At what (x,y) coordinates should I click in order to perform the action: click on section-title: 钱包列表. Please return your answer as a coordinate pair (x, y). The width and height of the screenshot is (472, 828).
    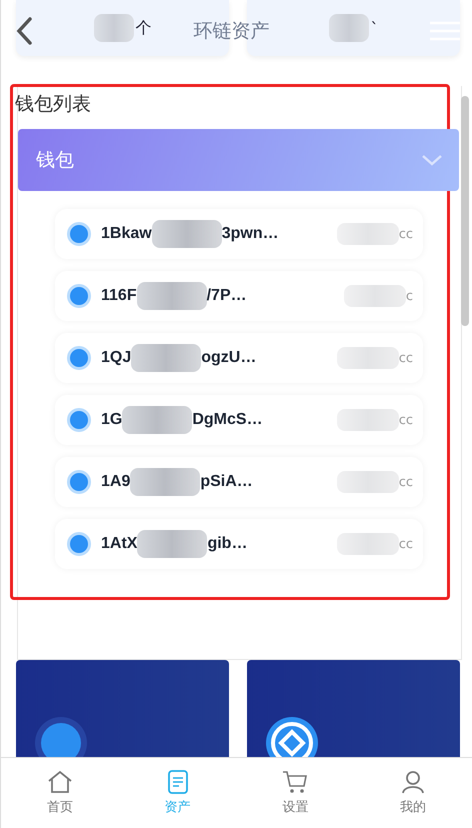
    Looking at the image, I should click on (53, 104).